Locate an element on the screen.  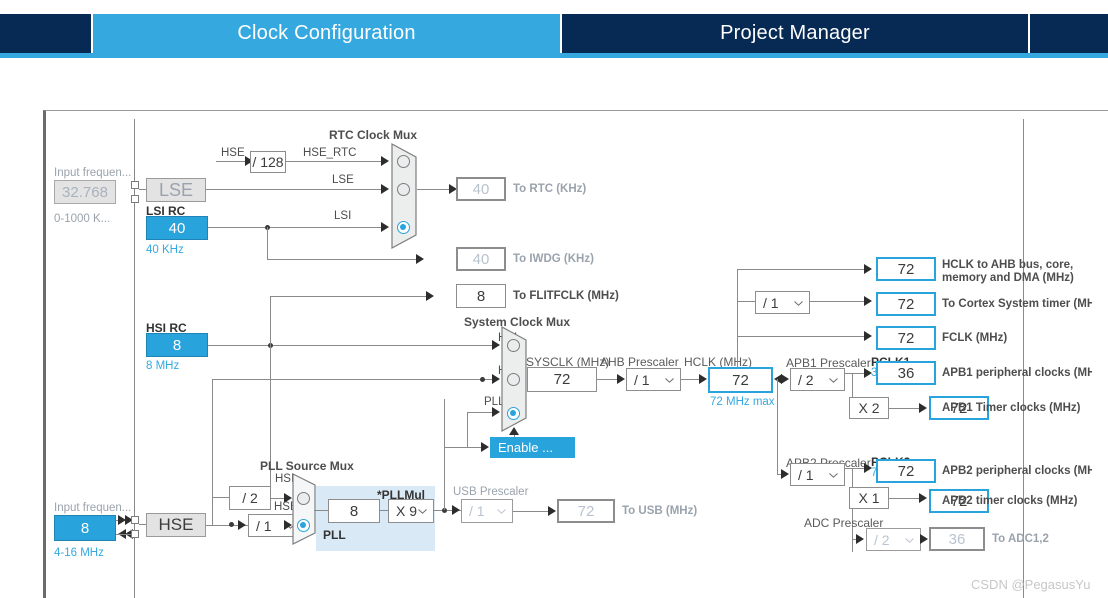
apb1-periph-value-field: 36 is located at coordinates (906, 373).